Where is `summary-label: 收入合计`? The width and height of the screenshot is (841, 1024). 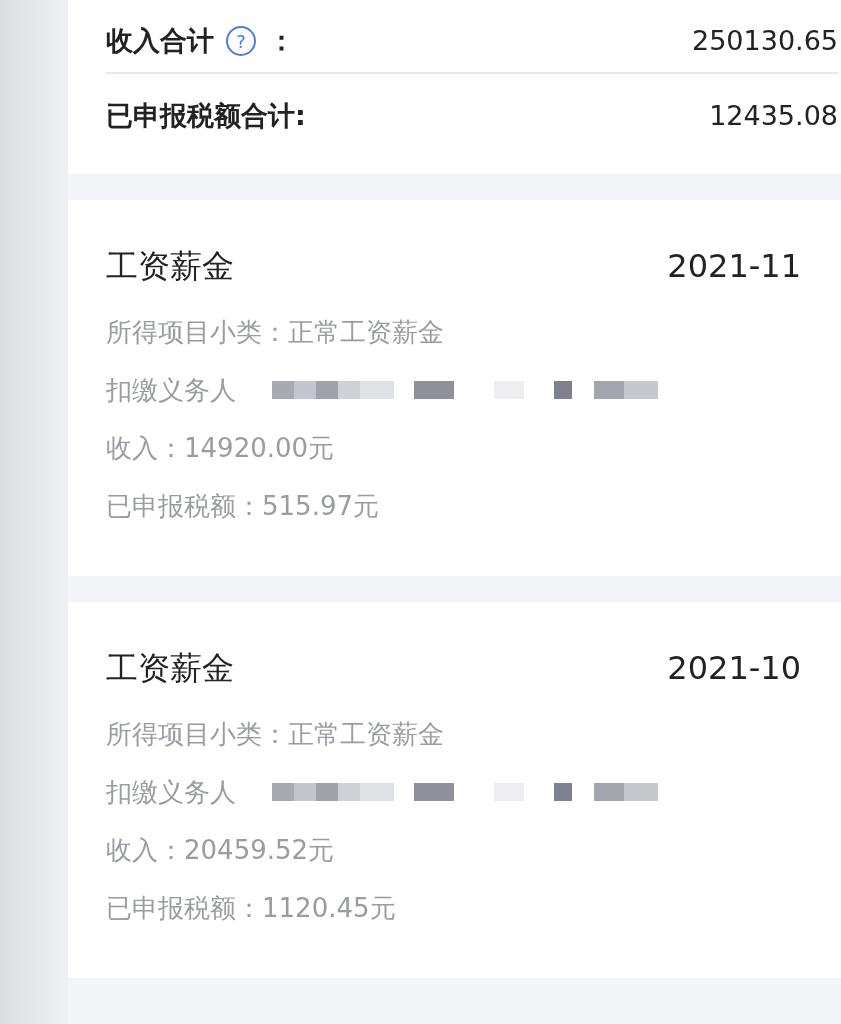 summary-label: 收入合计 is located at coordinates (160, 40).